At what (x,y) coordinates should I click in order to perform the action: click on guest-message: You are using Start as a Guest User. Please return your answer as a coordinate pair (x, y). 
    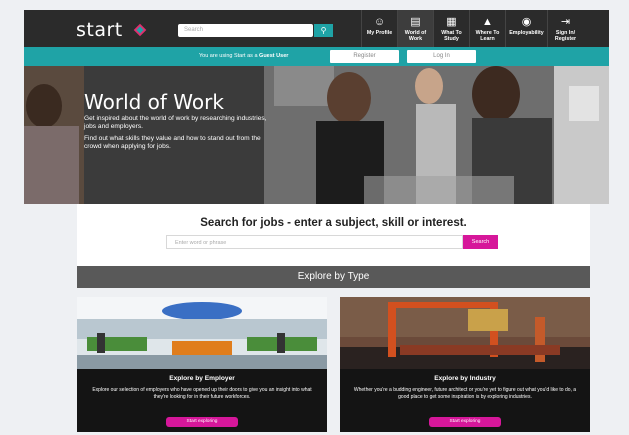
    Looking at the image, I should click on (243, 56).